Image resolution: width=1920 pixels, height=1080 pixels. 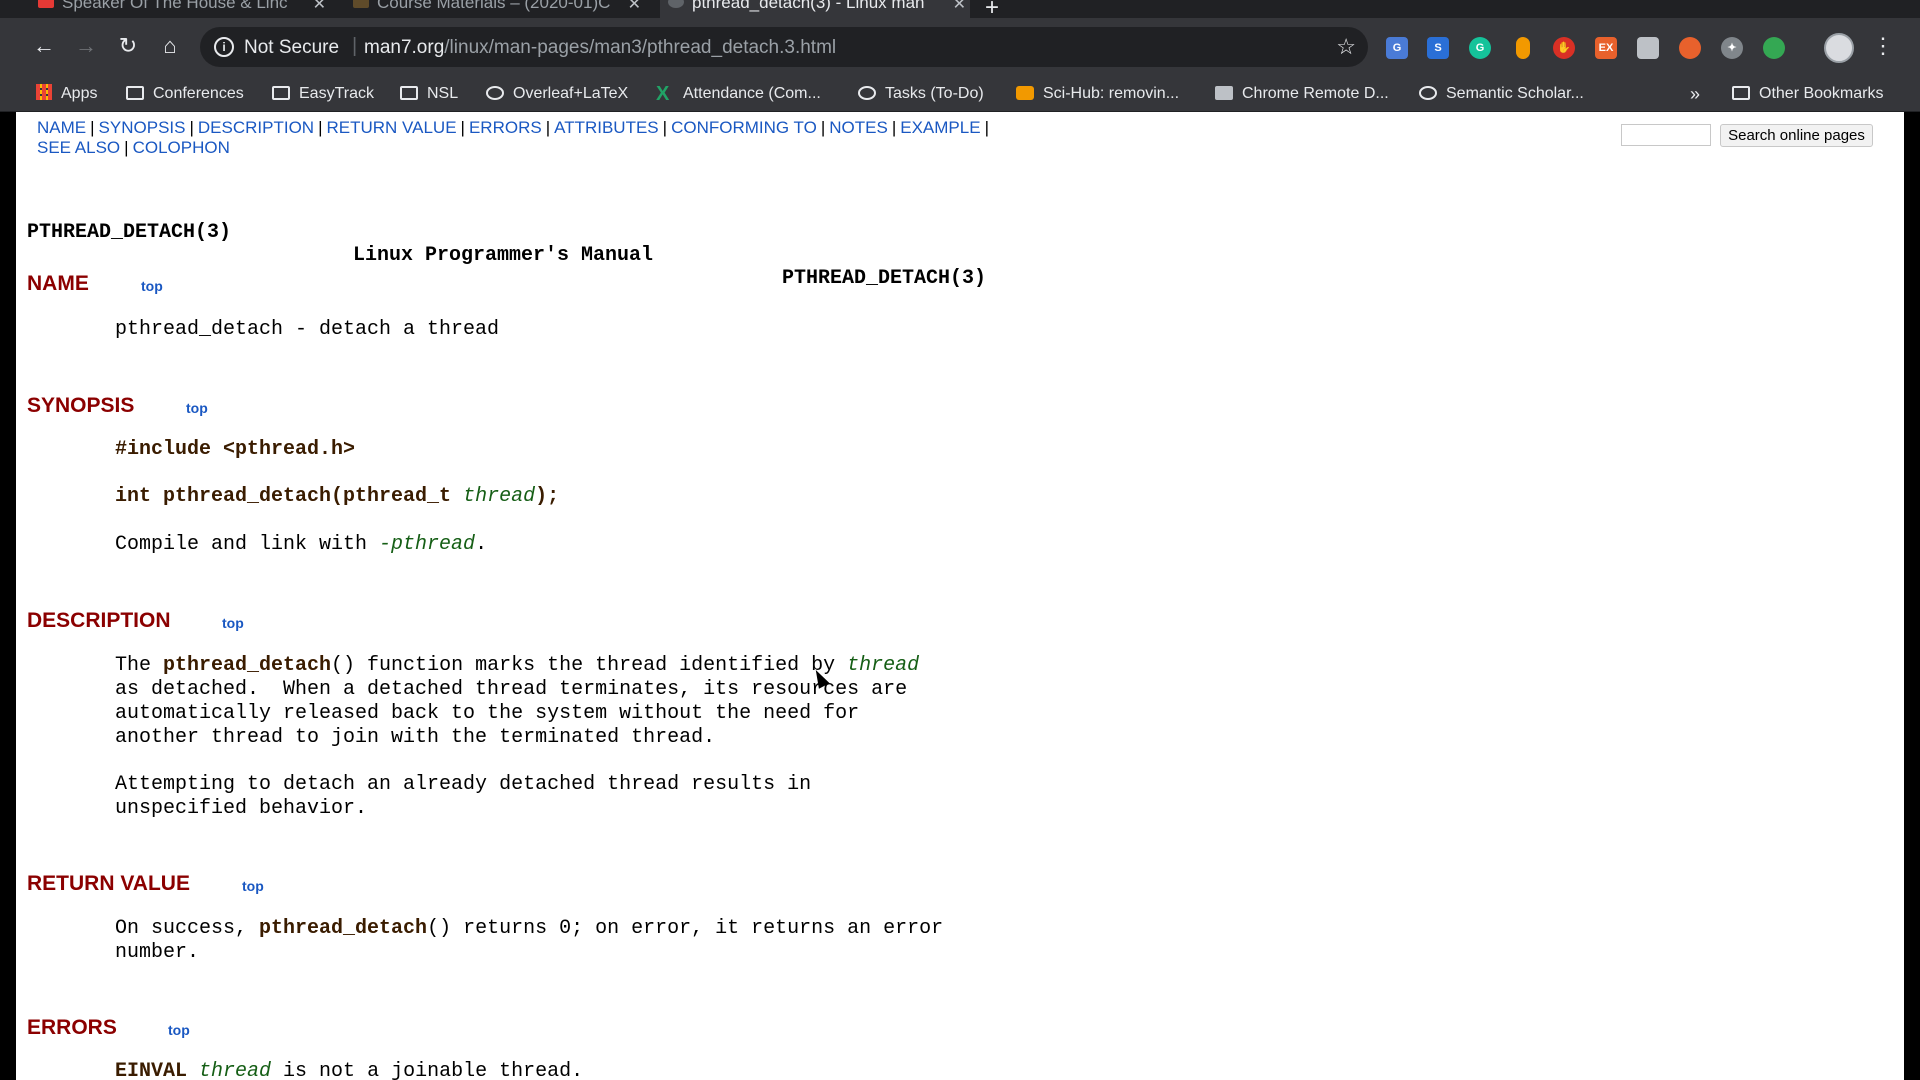 What do you see at coordinates (170, 46) in the screenshot?
I see `home-icon: ⌂` at bounding box center [170, 46].